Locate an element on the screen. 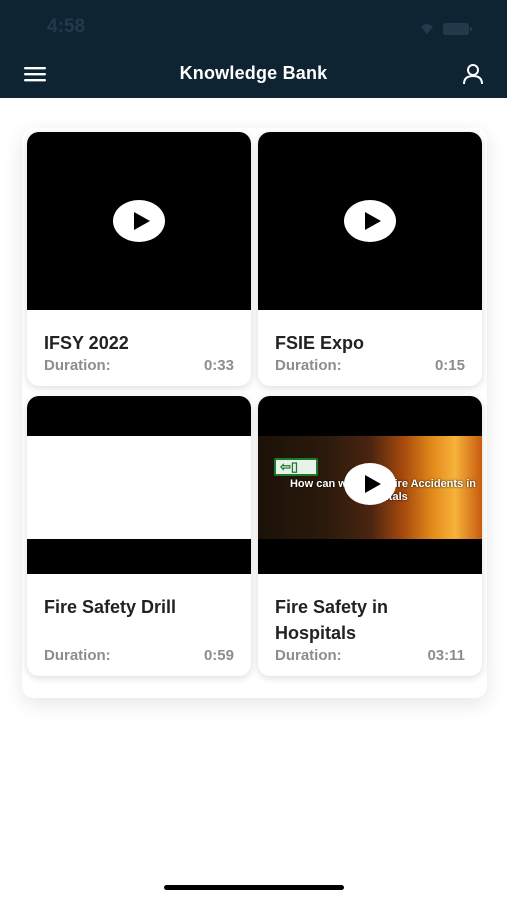 The image size is (507, 900). home-indicator is located at coordinates (254, 887).